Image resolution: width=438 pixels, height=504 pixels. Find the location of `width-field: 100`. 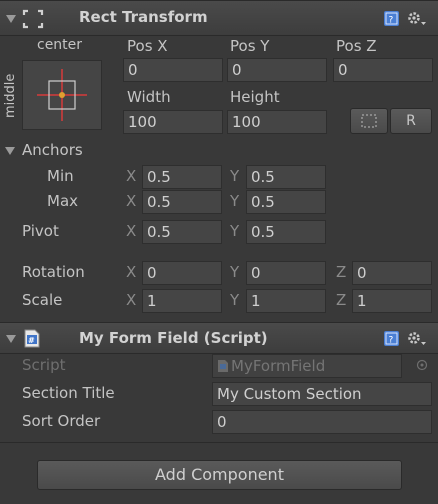

width-field: 100 is located at coordinates (173, 122).